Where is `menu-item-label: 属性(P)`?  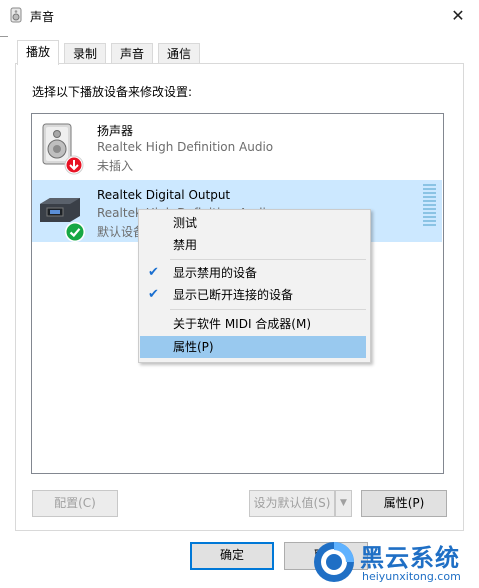 menu-item-label: 属性(P) is located at coordinates (193, 347).